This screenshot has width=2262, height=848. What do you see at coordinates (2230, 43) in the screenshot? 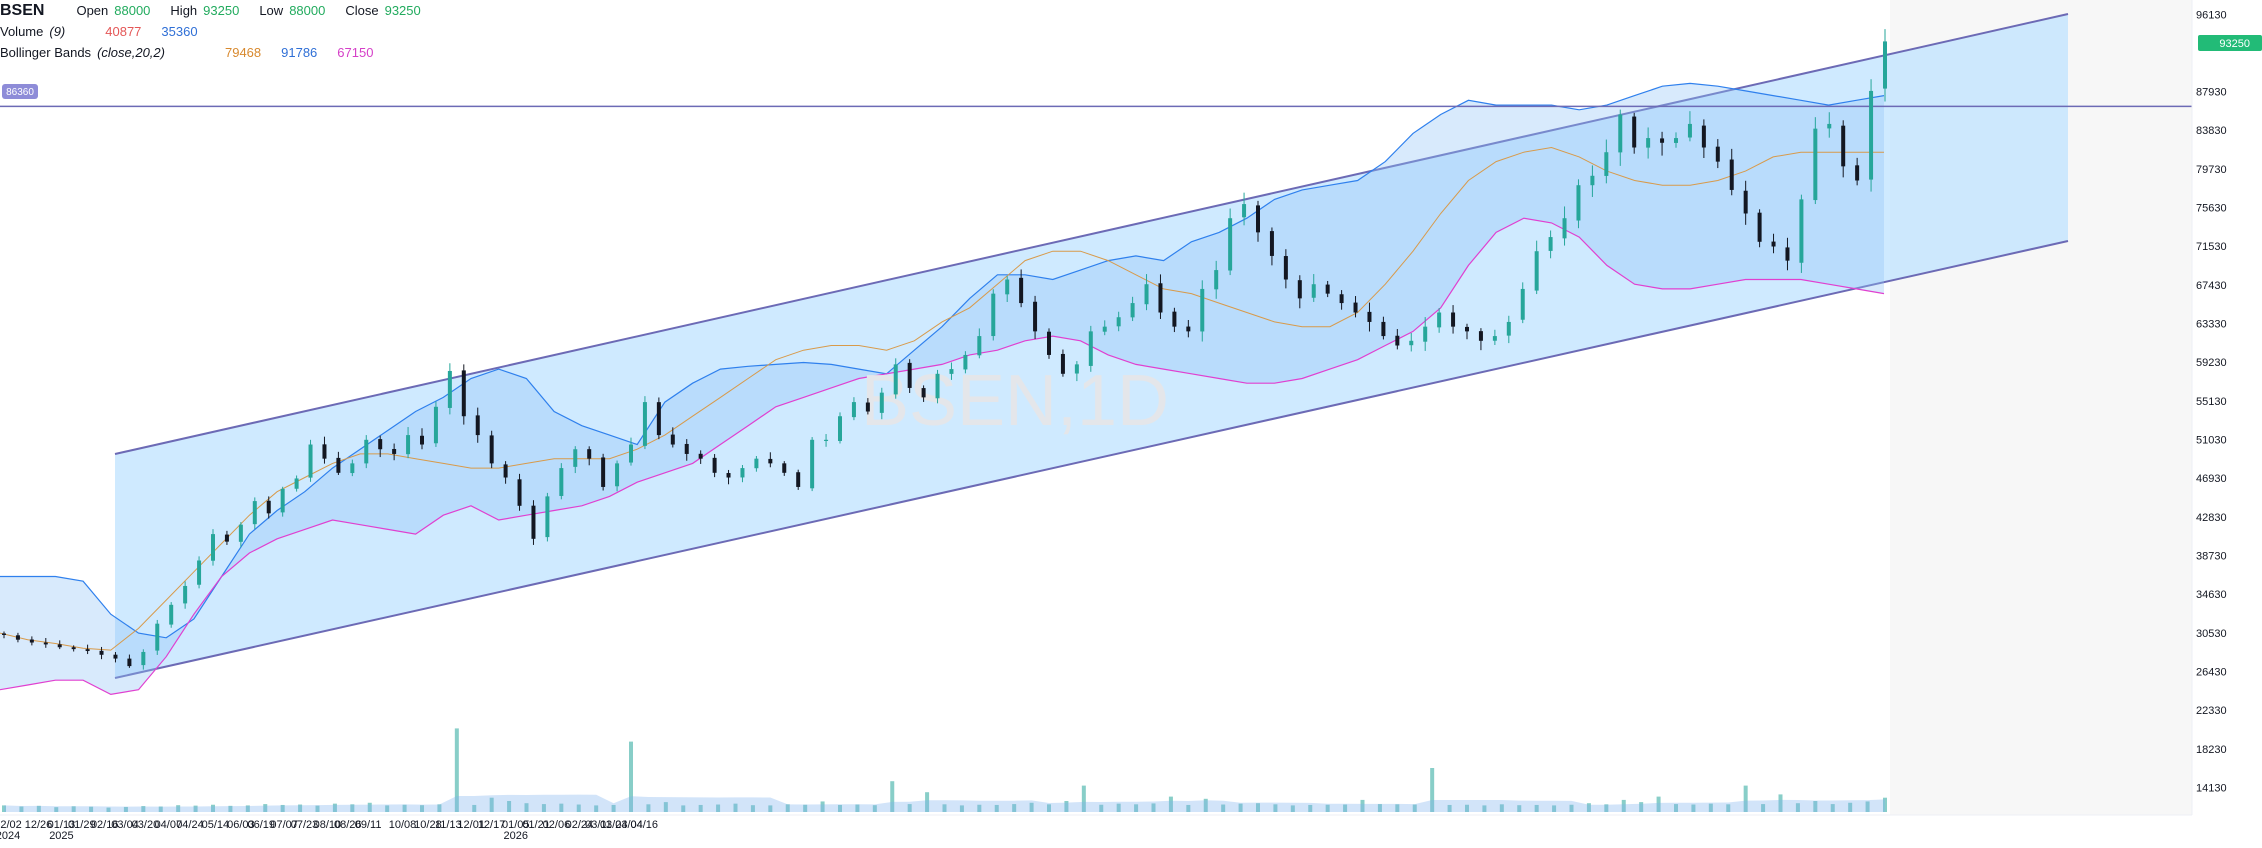
I see `last-price-tag: 93250` at bounding box center [2230, 43].